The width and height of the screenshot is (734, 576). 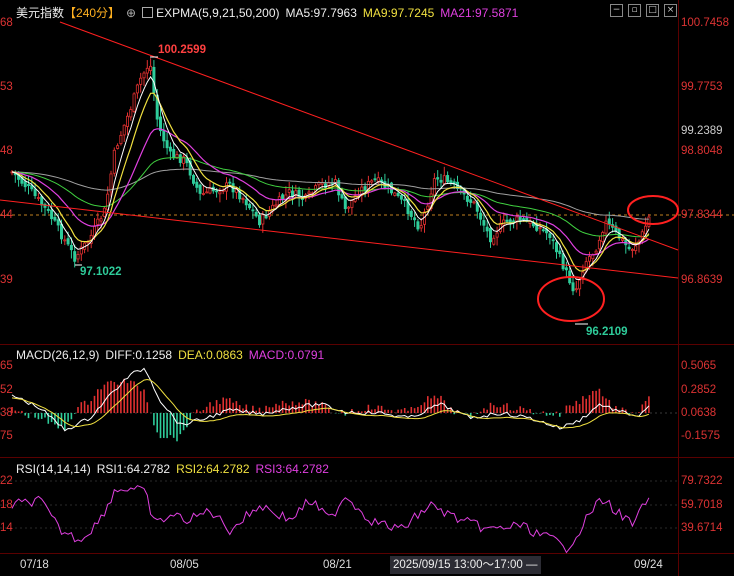 What do you see at coordinates (616, 10) in the screenshot?
I see `minimize-icon: −` at bounding box center [616, 10].